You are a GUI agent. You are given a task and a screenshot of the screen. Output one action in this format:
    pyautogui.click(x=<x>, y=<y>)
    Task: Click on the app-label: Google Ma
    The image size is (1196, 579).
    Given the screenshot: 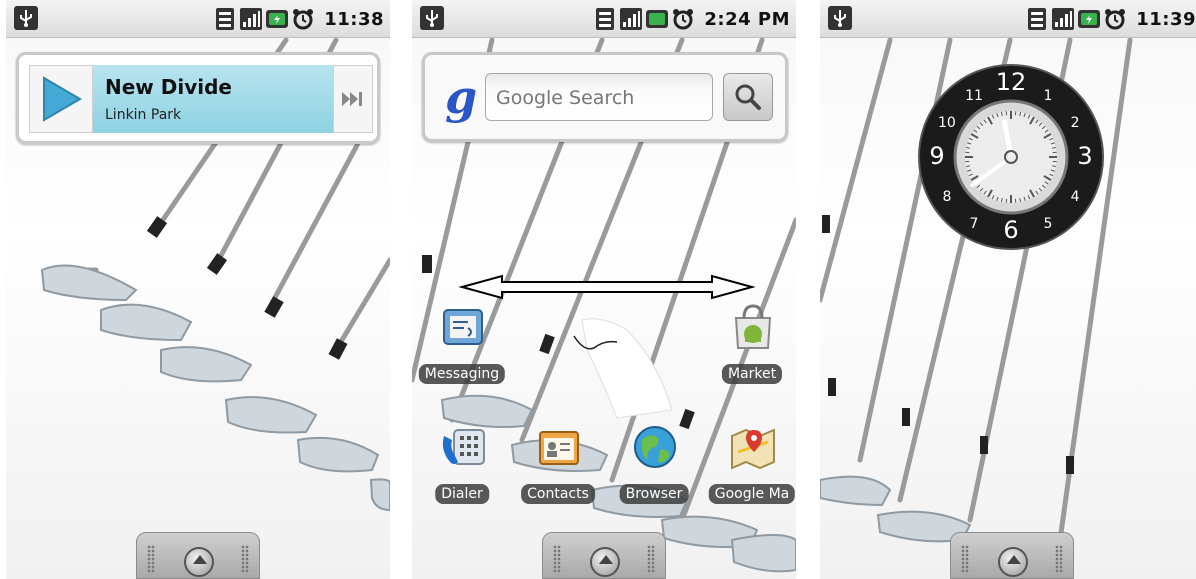 What is the action you would take?
    pyautogui.click(x=752, y=494)
    